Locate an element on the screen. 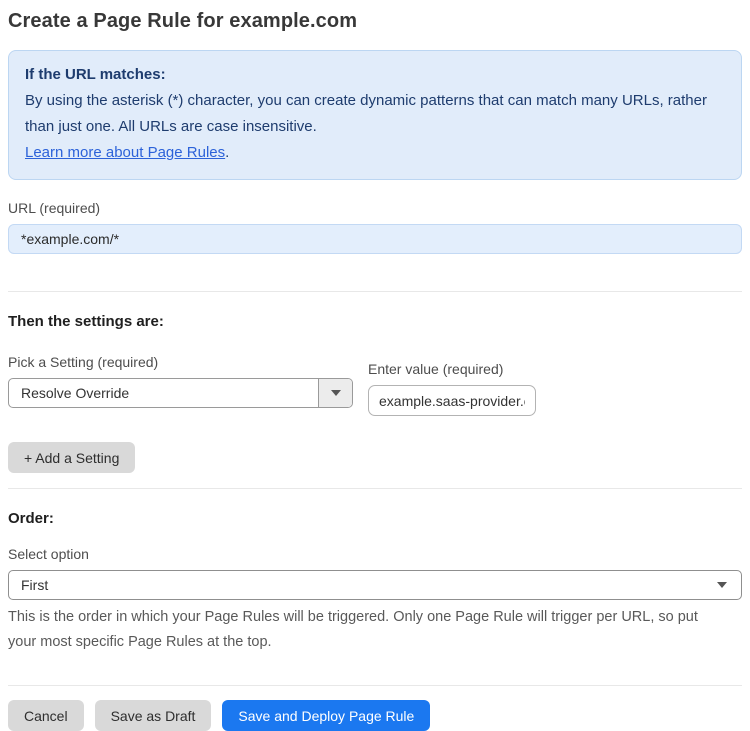 Image resolution: width=750 pixels, height=731 pixels. page-title: Create a Page Rule for example.com is located at coordinates (183, 21).